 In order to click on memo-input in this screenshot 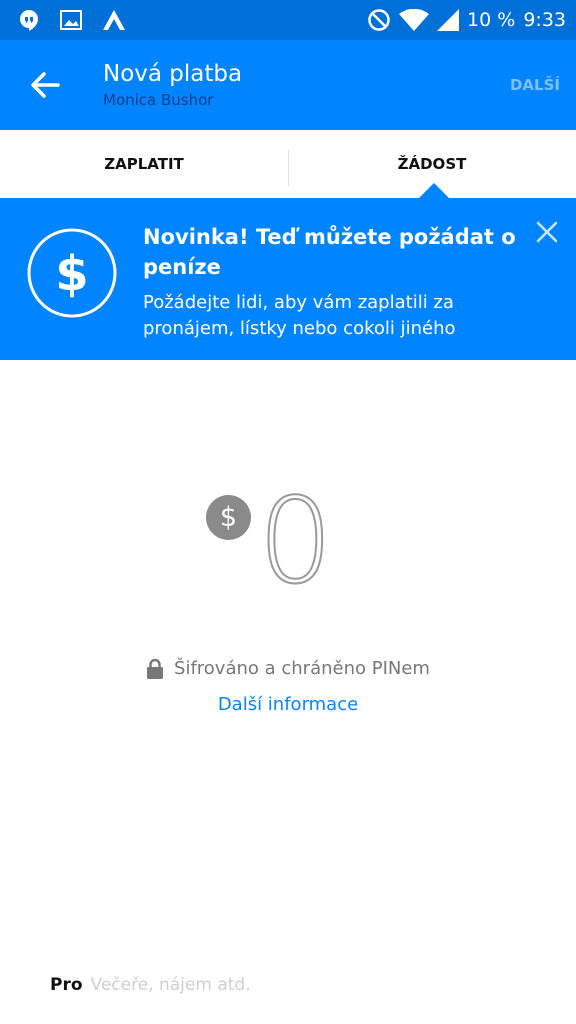, I will do `click(290, 985)`.